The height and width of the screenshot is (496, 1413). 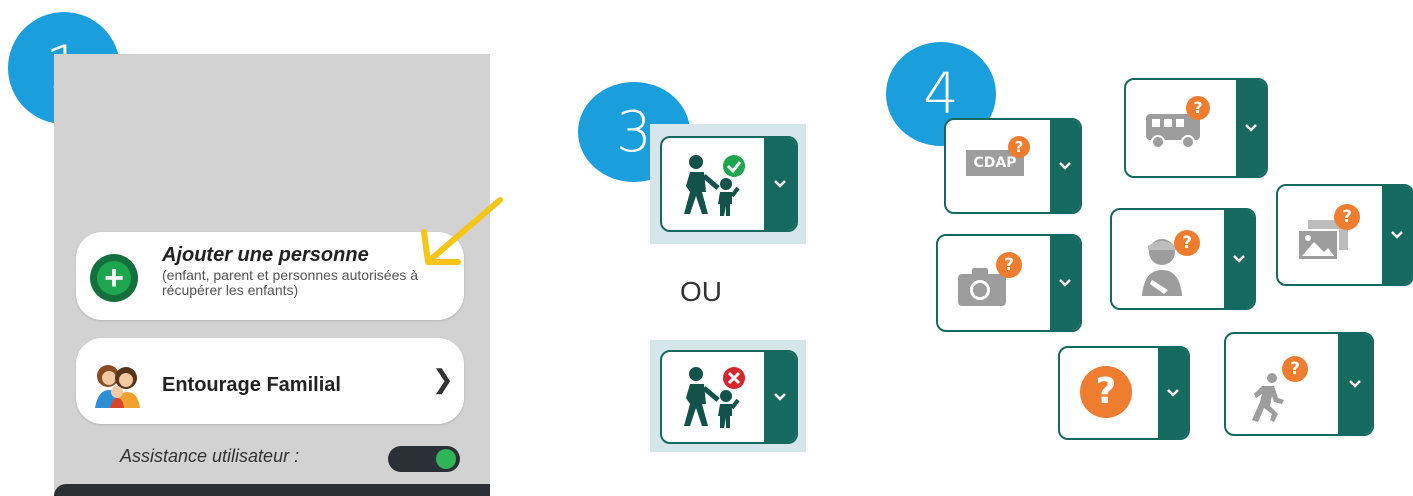 I want to click on pickup-authorized-button, so click(x=729, y=184).